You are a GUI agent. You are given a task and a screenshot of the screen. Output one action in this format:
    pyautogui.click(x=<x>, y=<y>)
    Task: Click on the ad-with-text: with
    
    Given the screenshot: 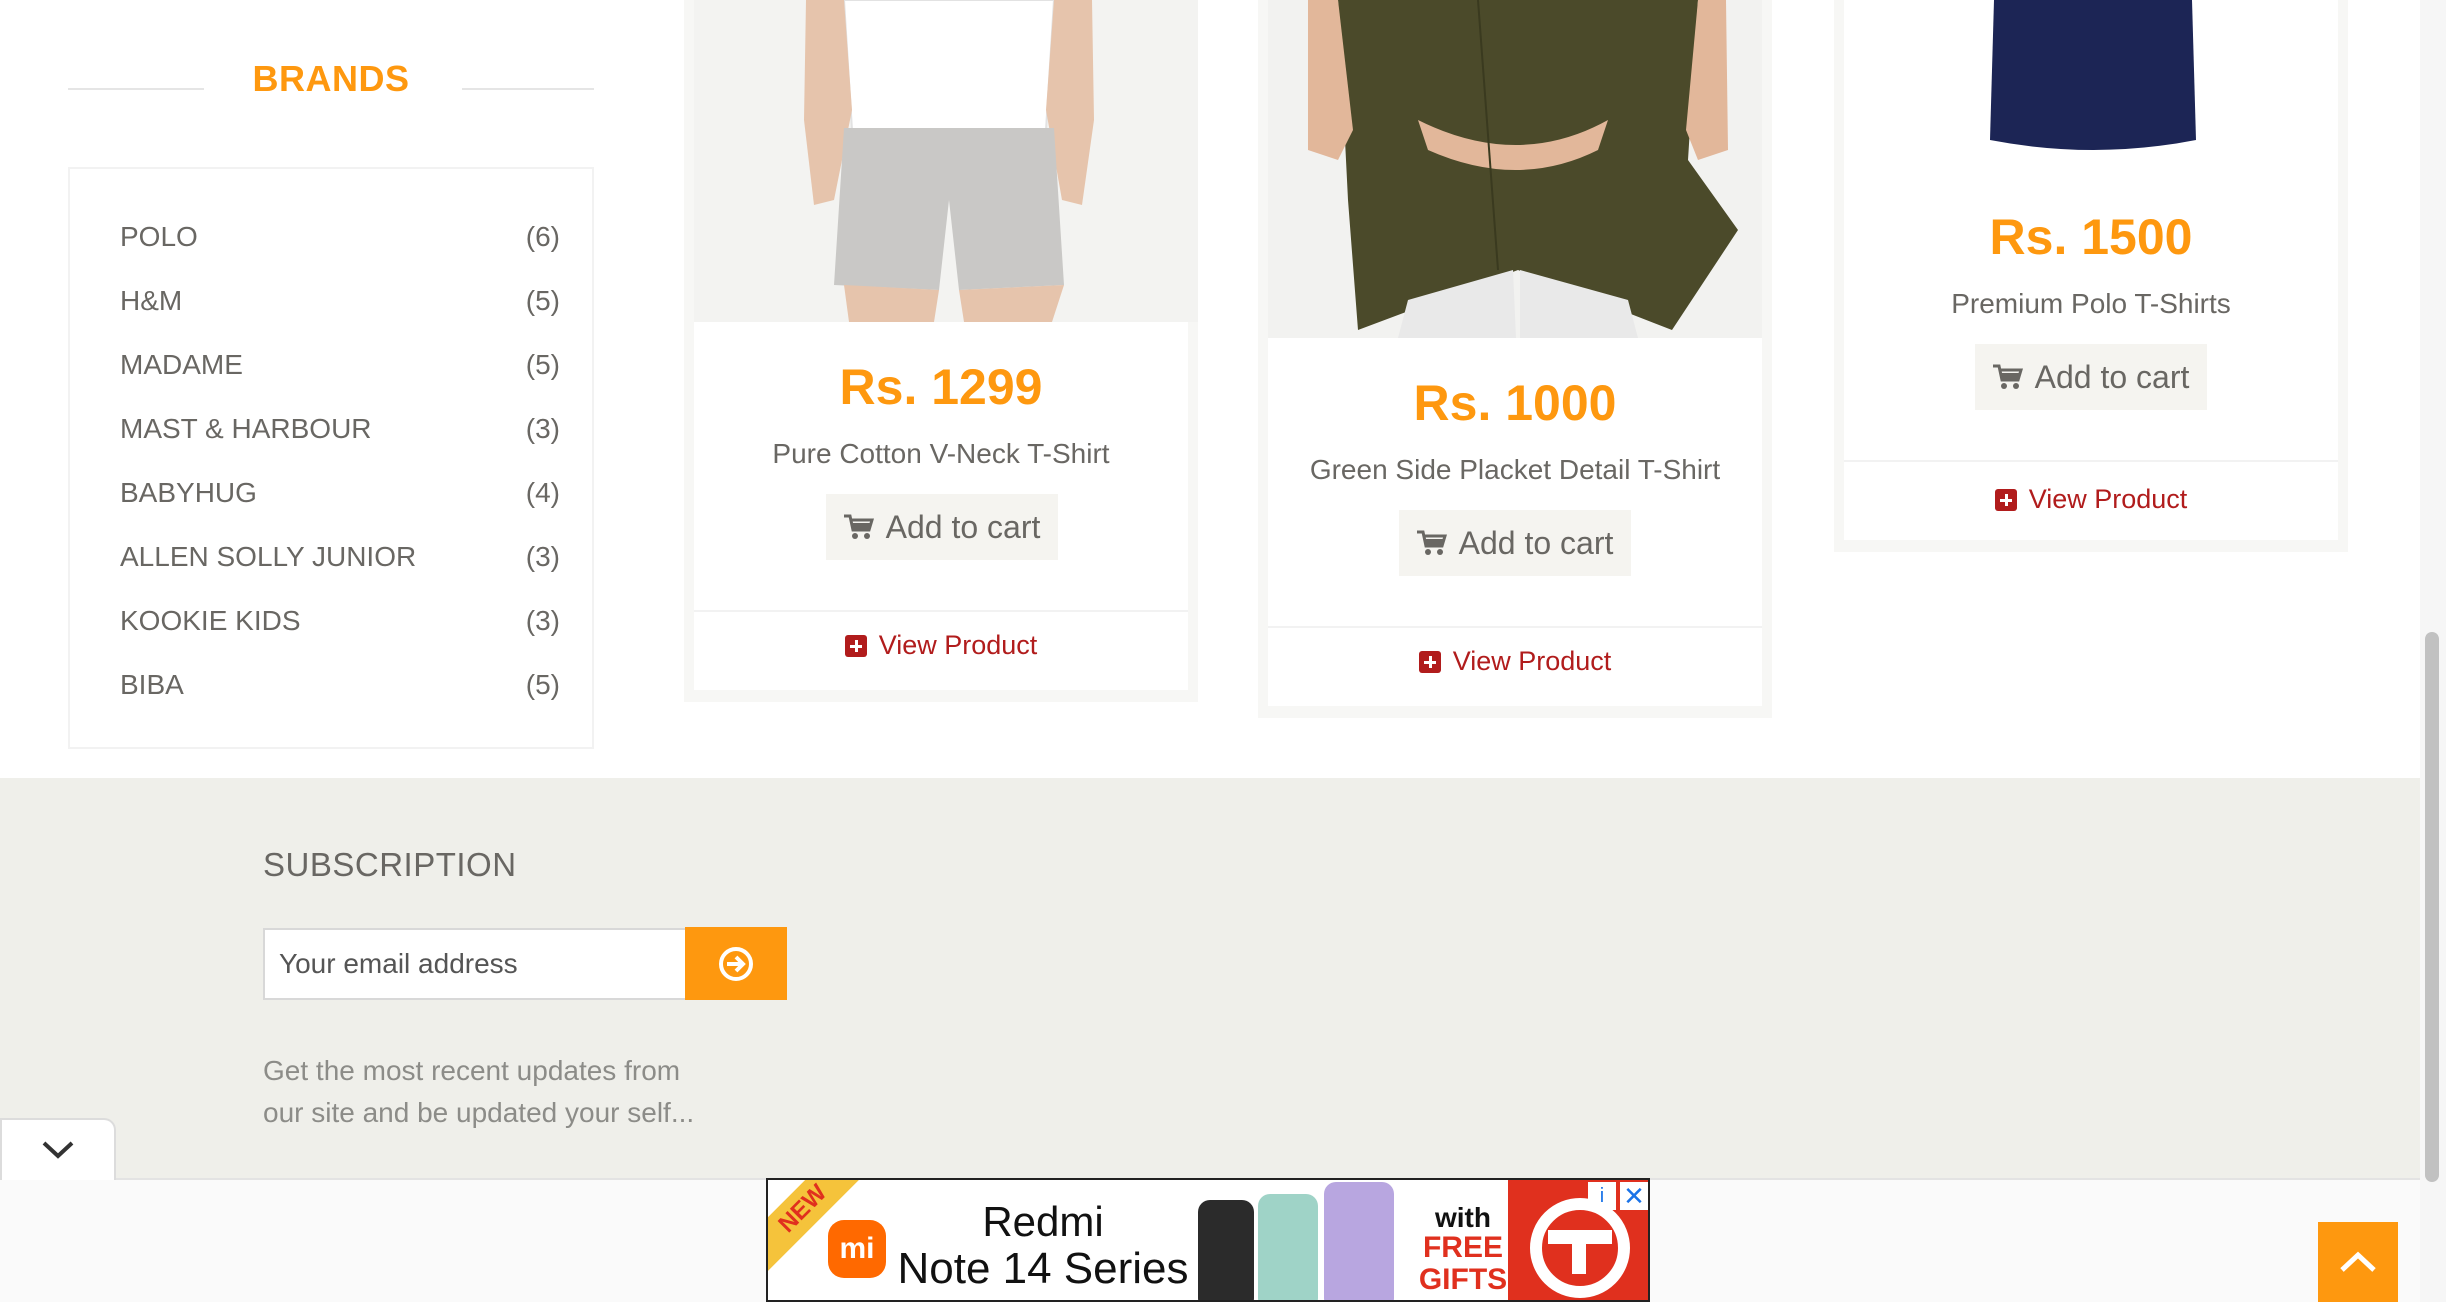 What is the action you would take?
    pyautogui.click(x=1463, y=1217)
    